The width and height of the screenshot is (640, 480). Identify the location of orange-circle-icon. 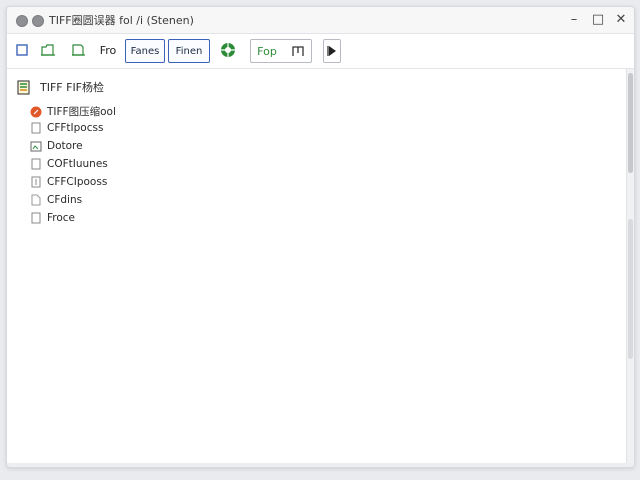
(36, 112).